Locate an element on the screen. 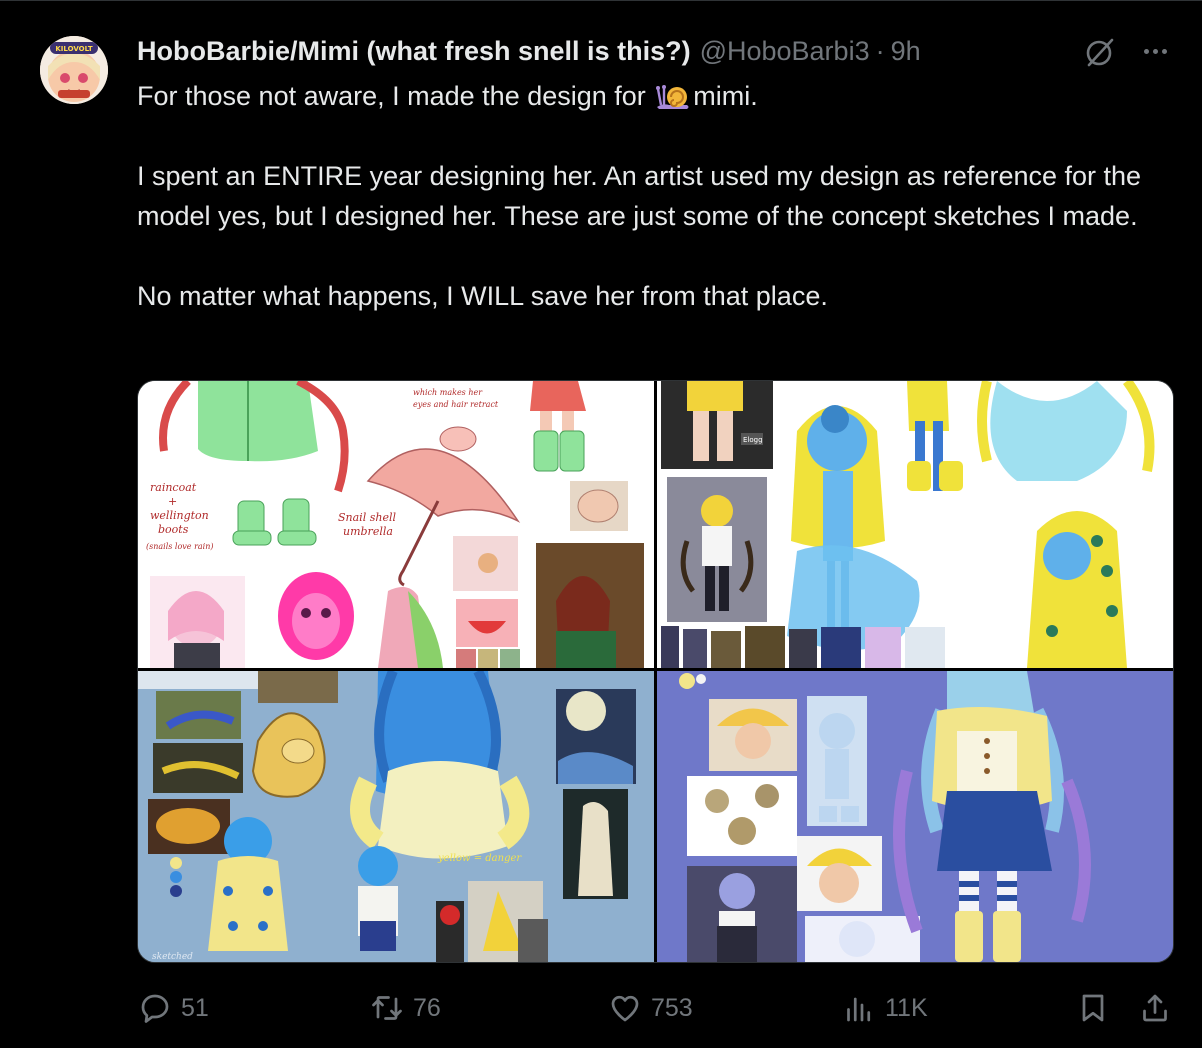  media-divider-vertical is located at coordinates (655, 671).